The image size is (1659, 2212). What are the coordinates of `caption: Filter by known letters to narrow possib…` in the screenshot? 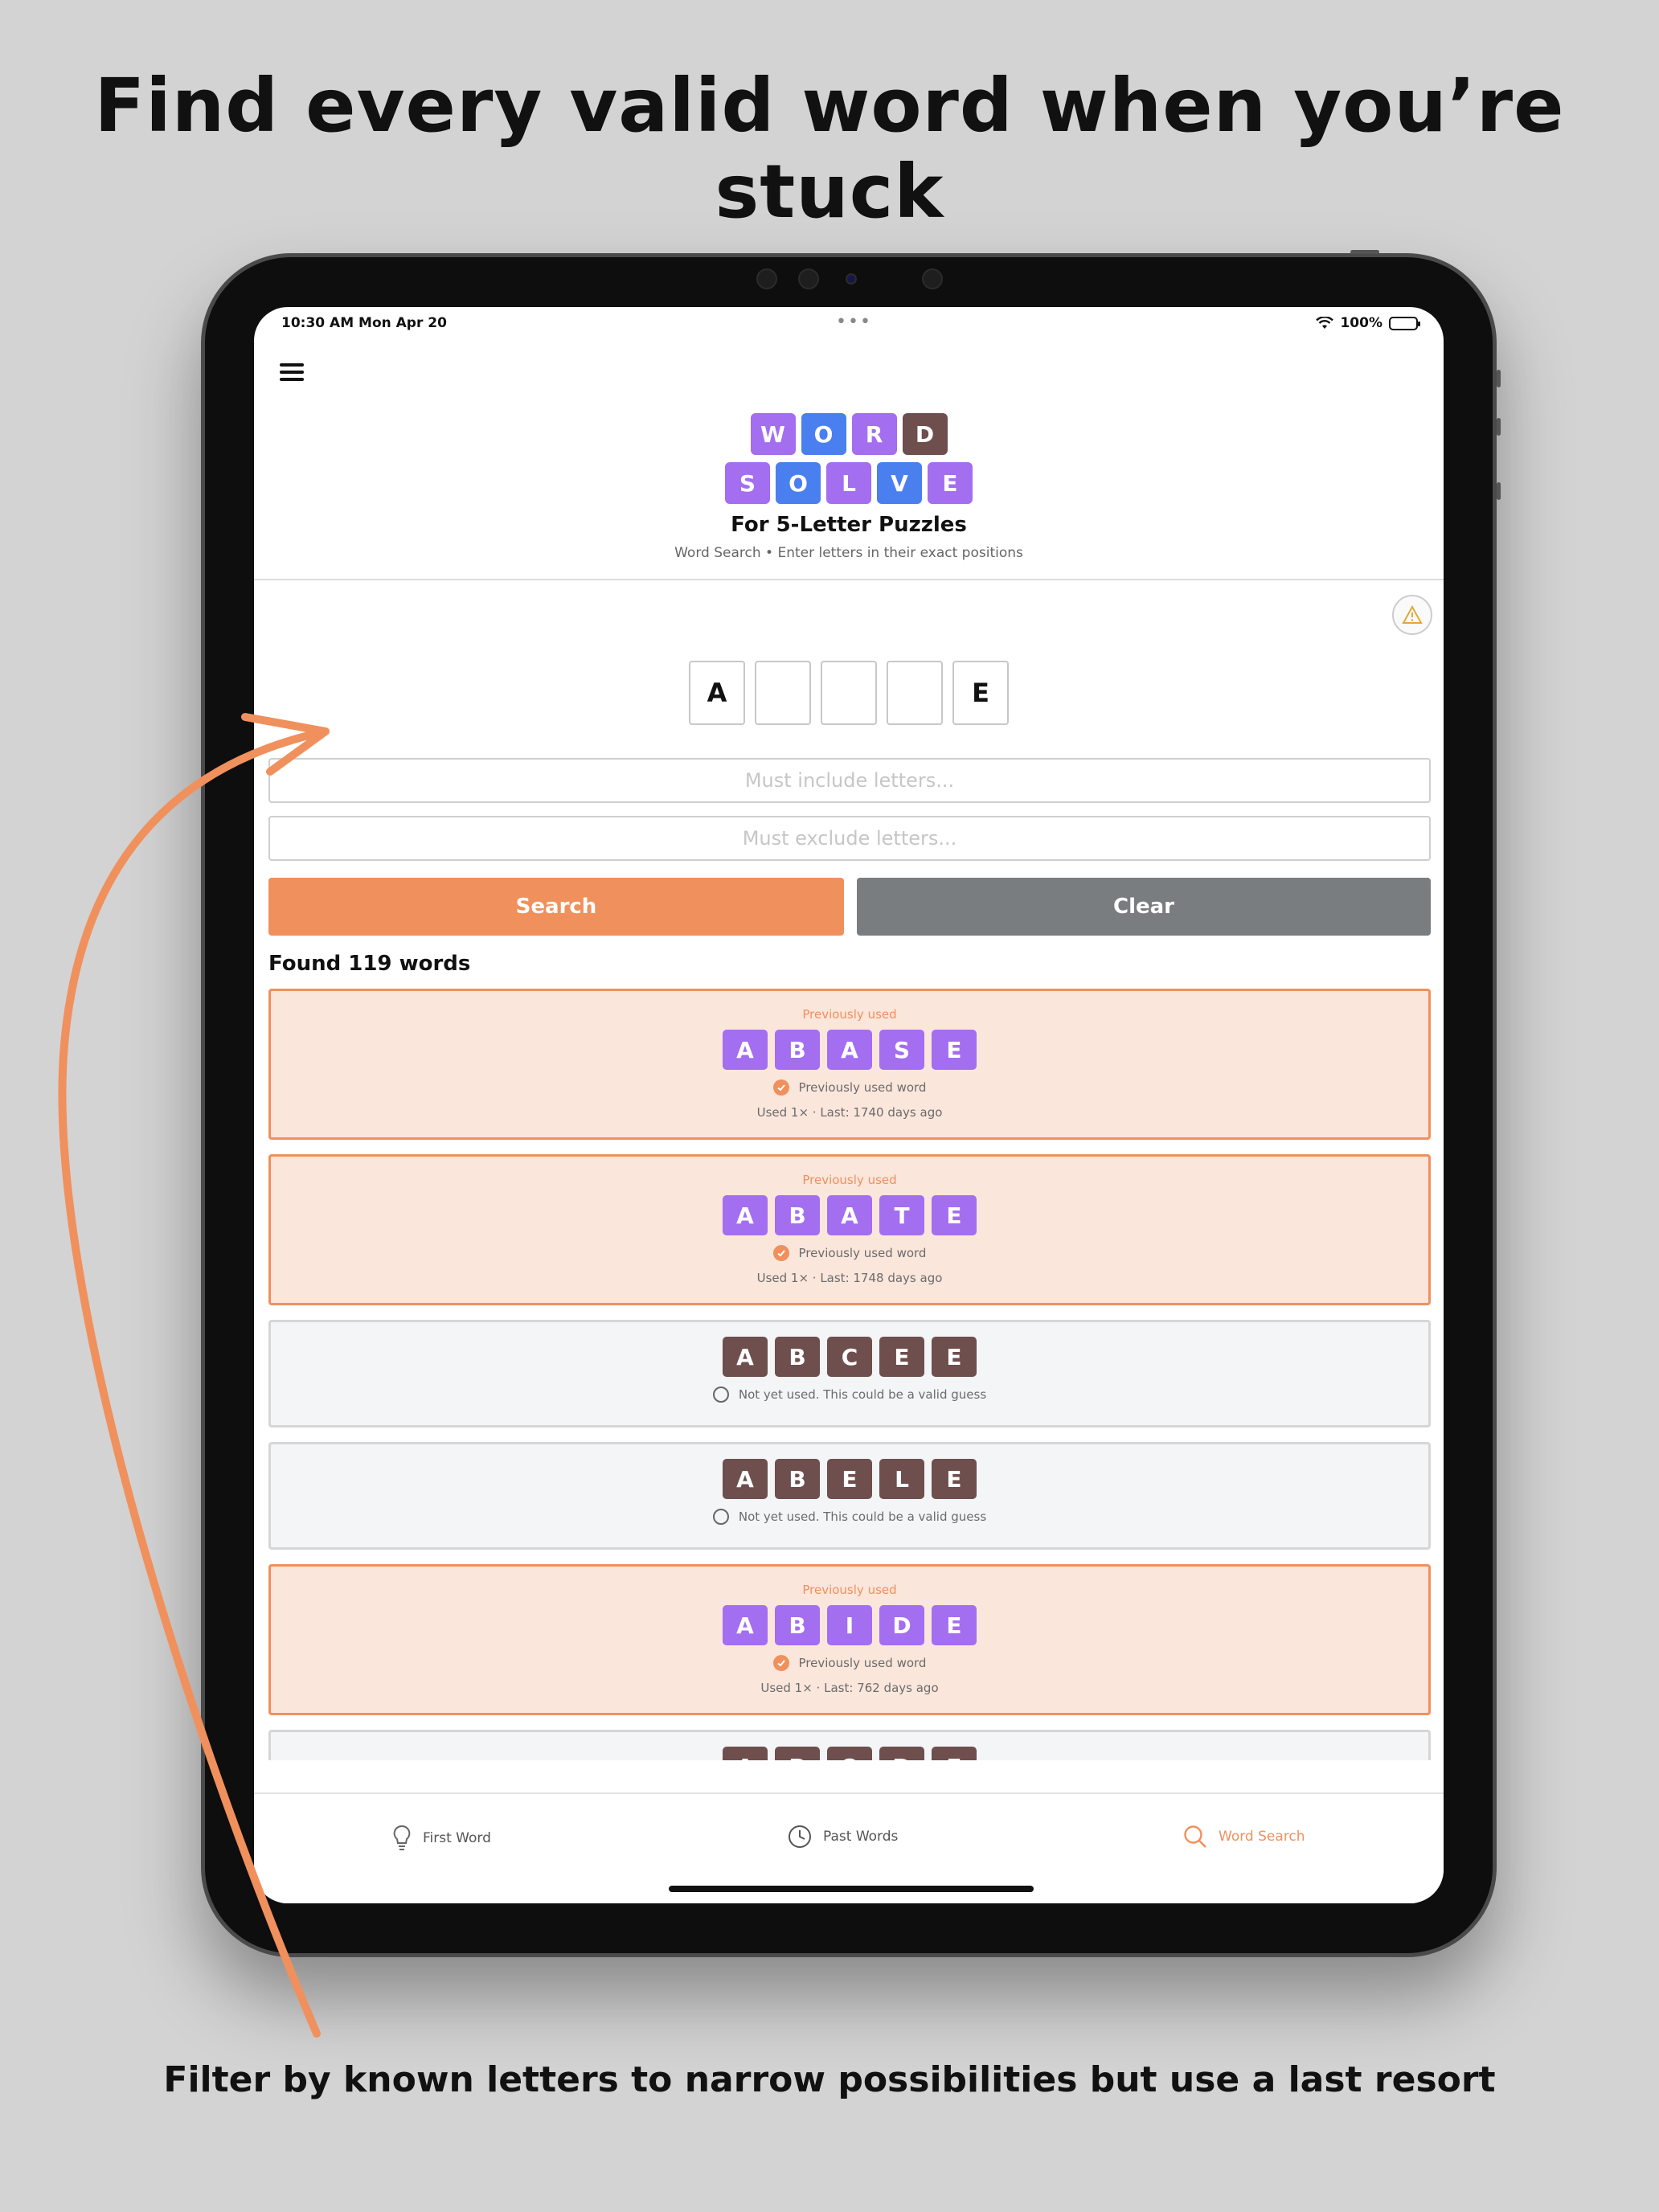 It's located at (829, 2079).